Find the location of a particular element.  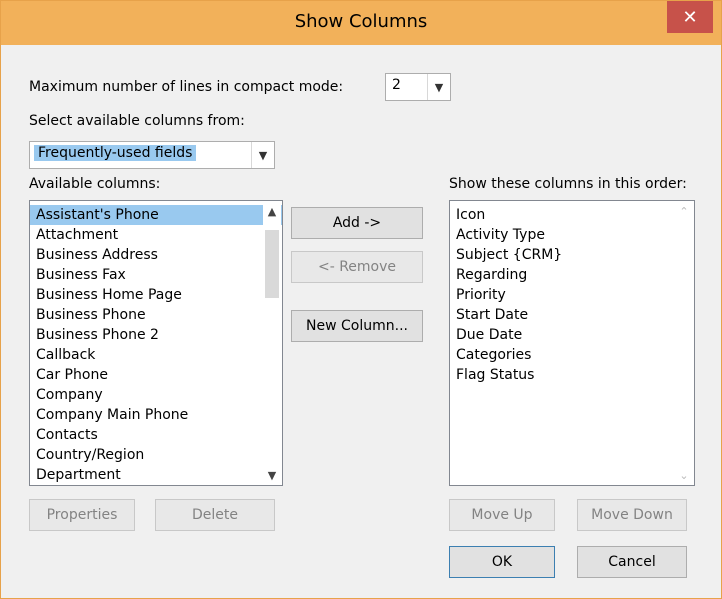

source-select: Frequently-used fields ▼ is located at coordinates (152, 155).